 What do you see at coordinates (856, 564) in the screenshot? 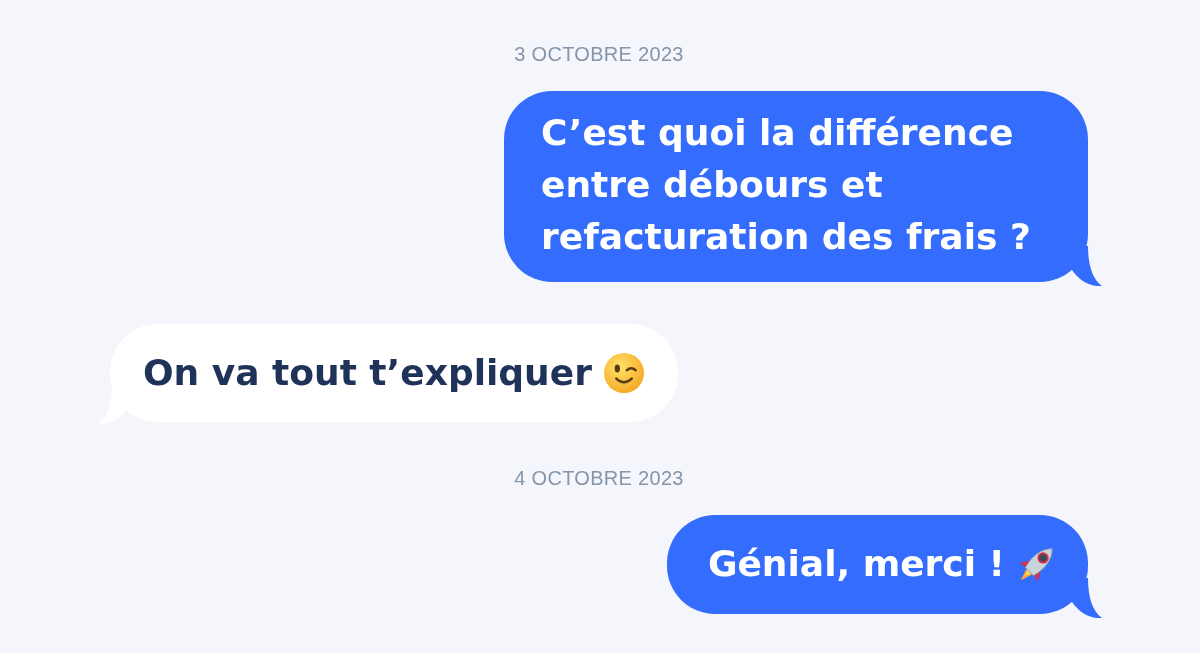
I see `message-text: Génial, merci !` at bounding box center [856, 564].